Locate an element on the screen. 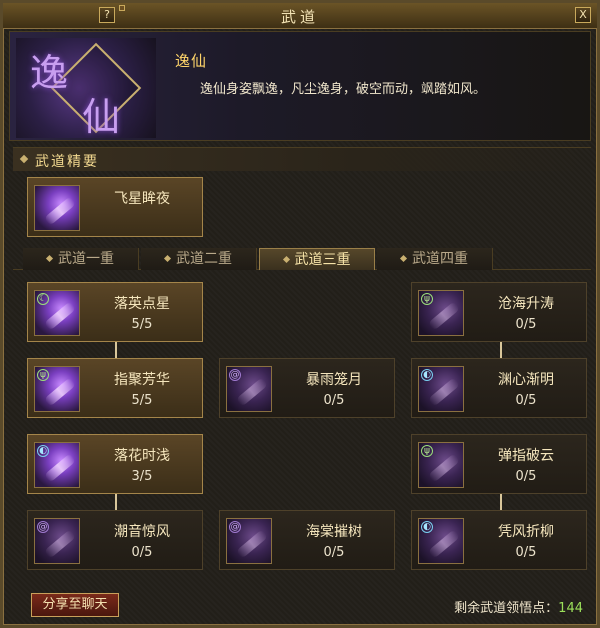 Image resolution: width=600 pixels, height=628 pixels. tier-tabs: 武道一重 武道二重 武道三重 武道四重 is located at coordinates (302, 259).